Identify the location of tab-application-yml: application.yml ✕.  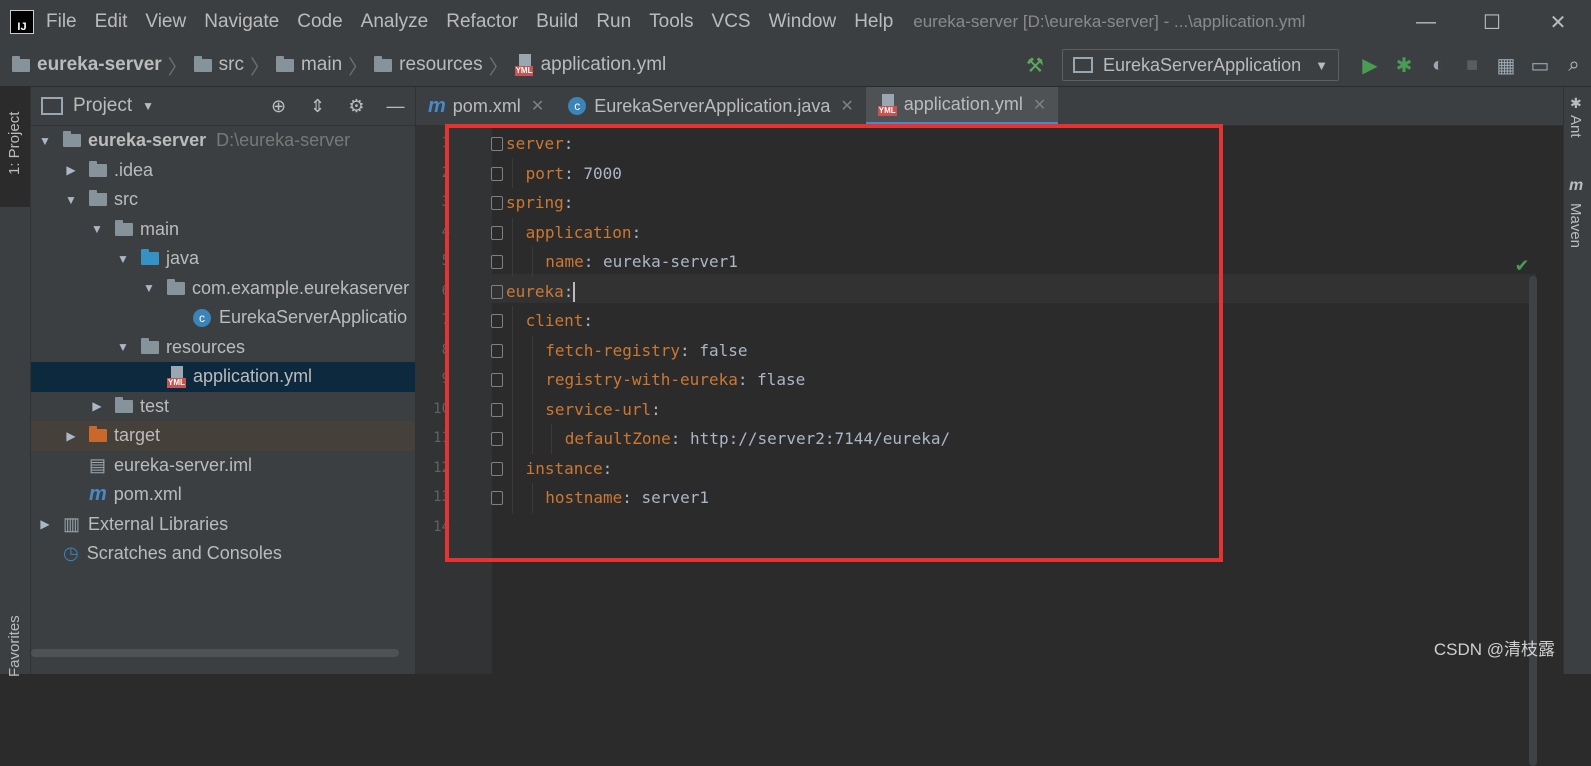
(962, 106).